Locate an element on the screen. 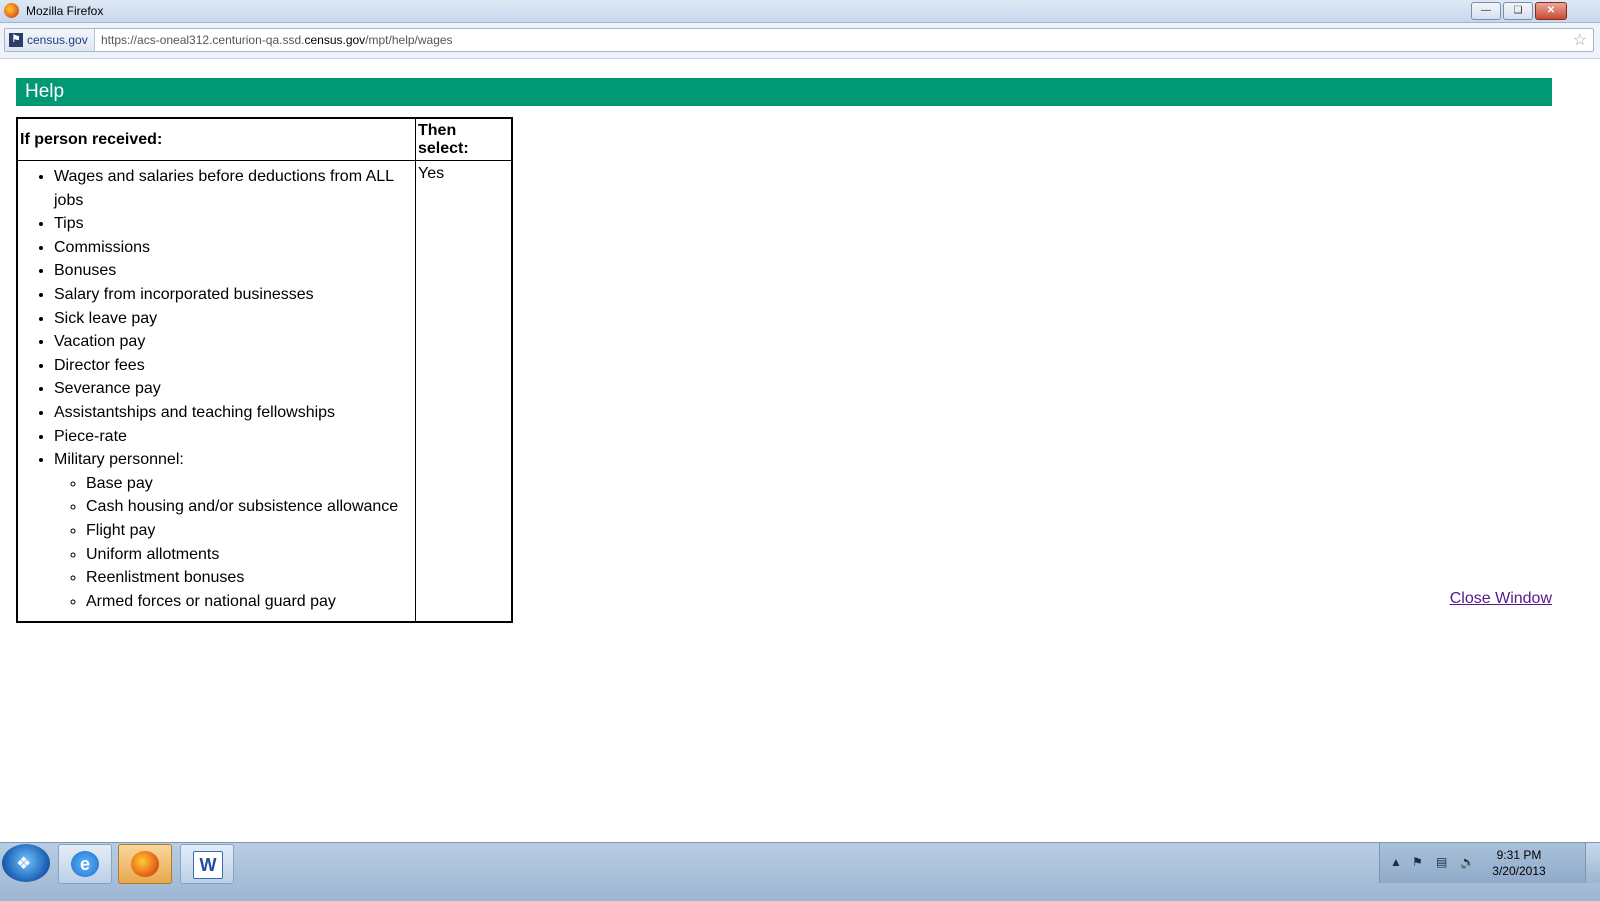 This screenshot has width=1600, height=901. firefox-logo-icon is located at coordinates (11, 10).